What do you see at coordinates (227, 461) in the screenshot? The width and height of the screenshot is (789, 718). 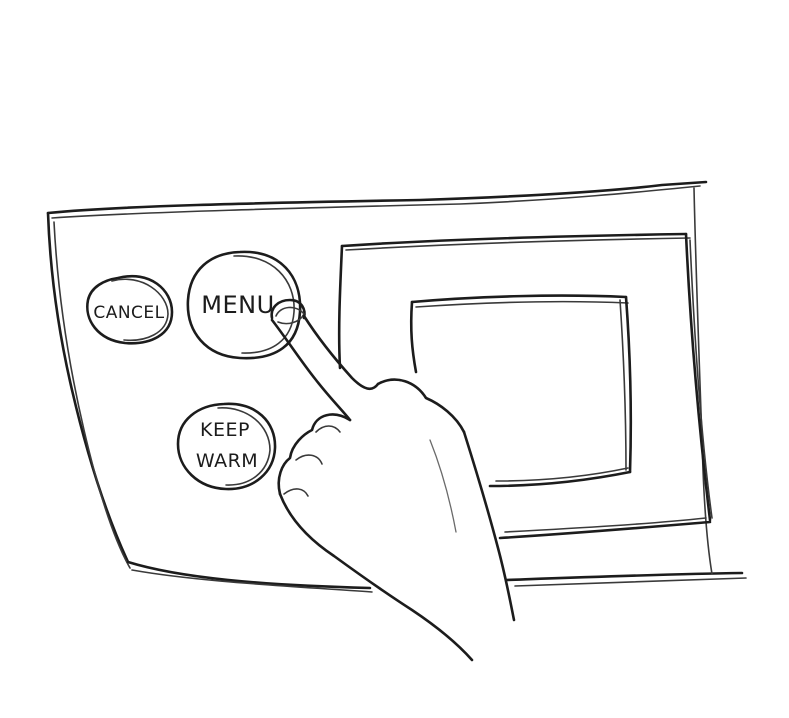 I see `keep-warm-button-label-line2: WARM` at bounding box center [227, 461].